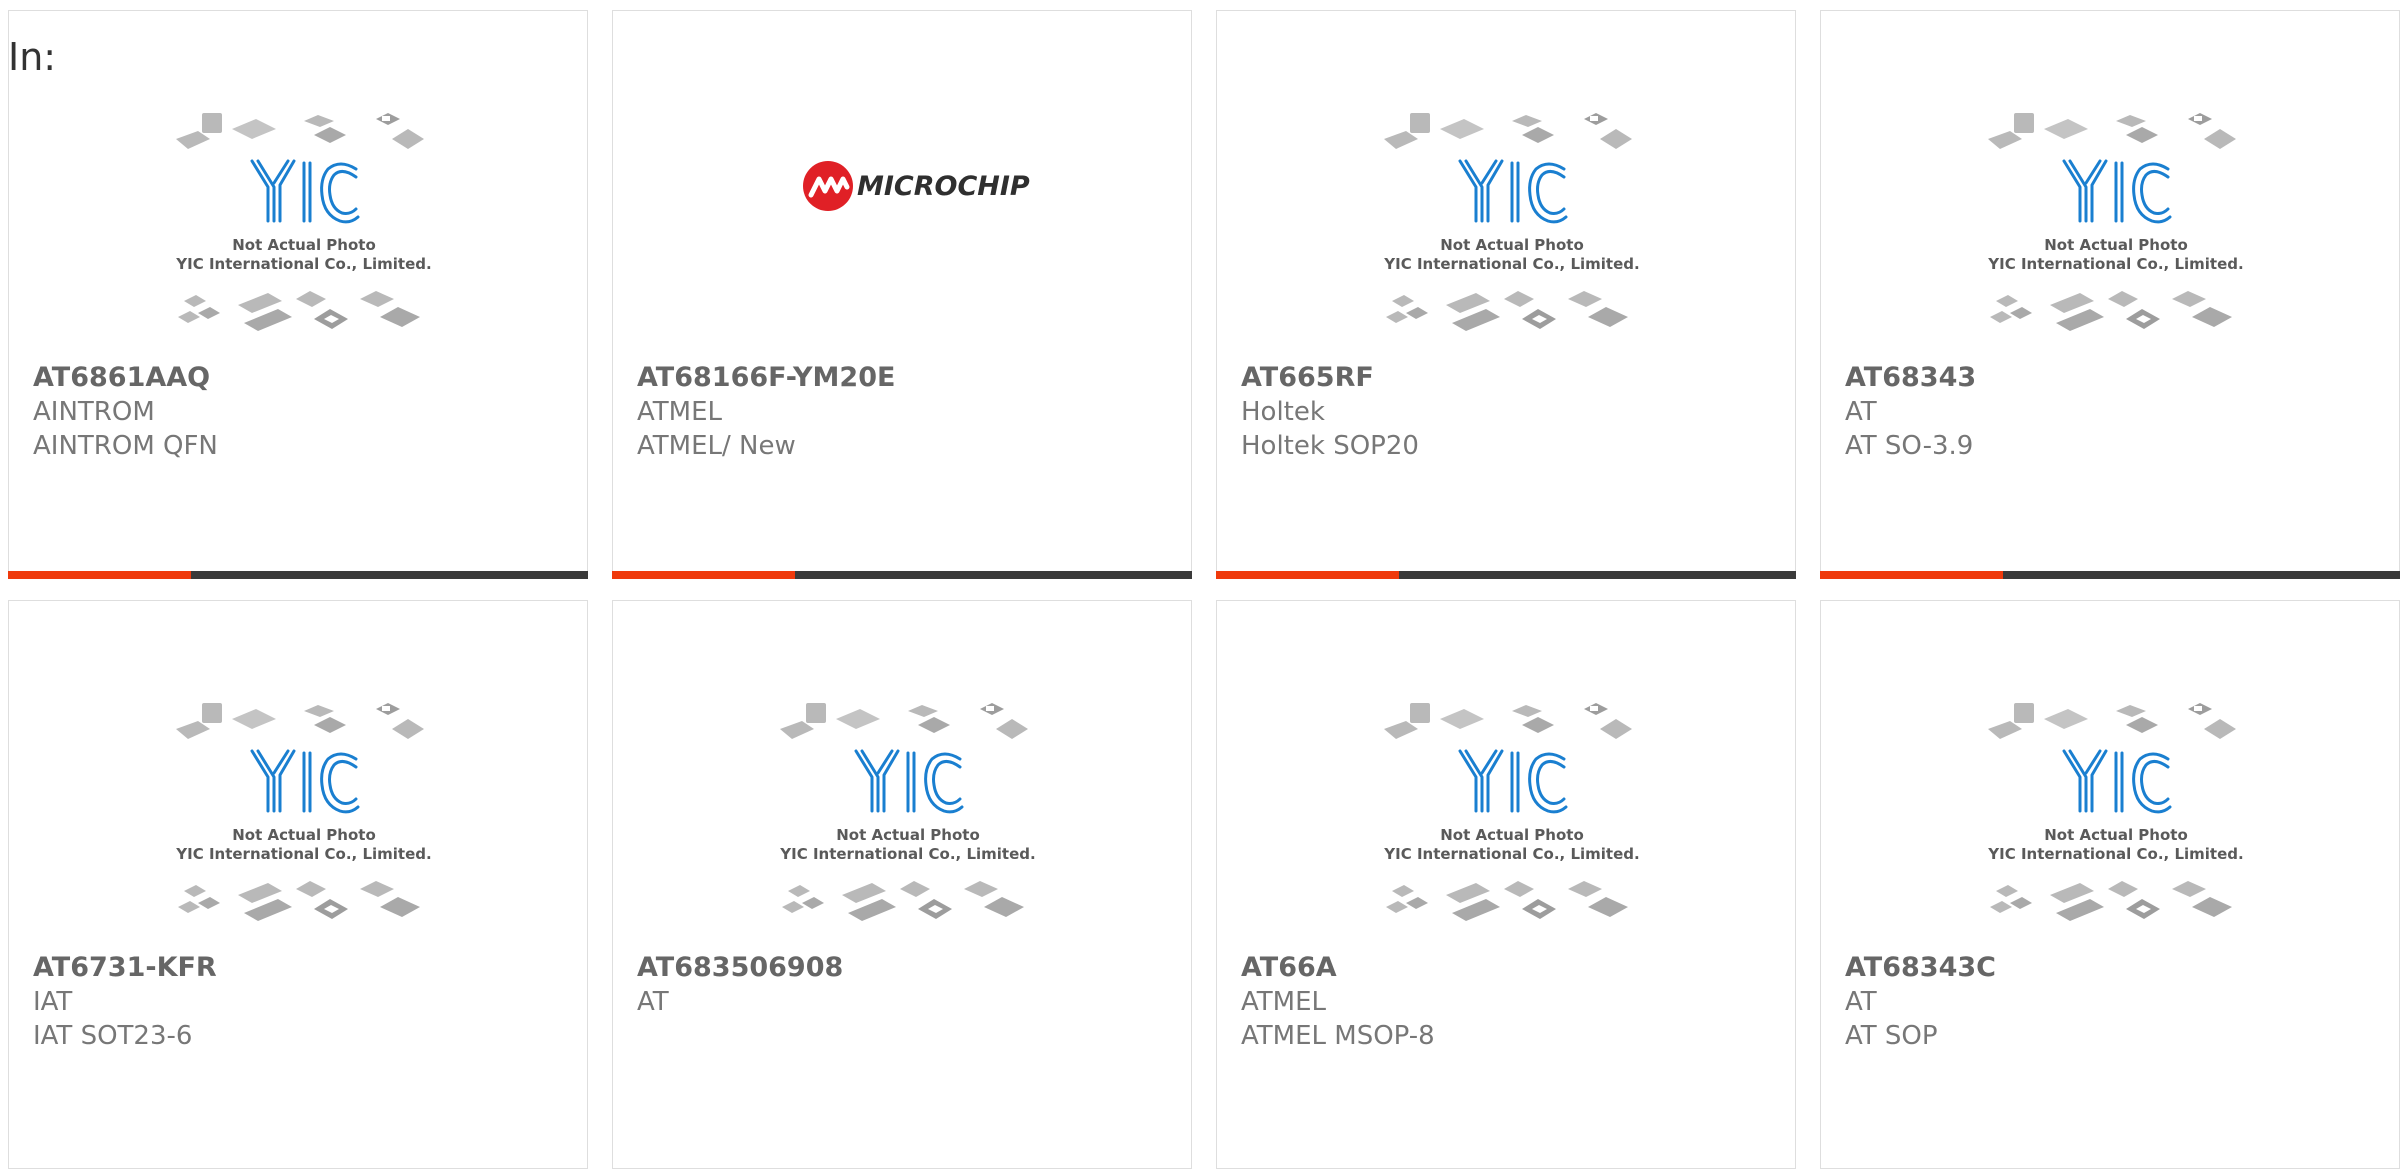 The width and height of the screenshot is (2400, 1169). What do you see at coordinates (1909, 446) in the screenshot?
I see `package-info: AT SO-3.9` at bounding box center [1909, 446].